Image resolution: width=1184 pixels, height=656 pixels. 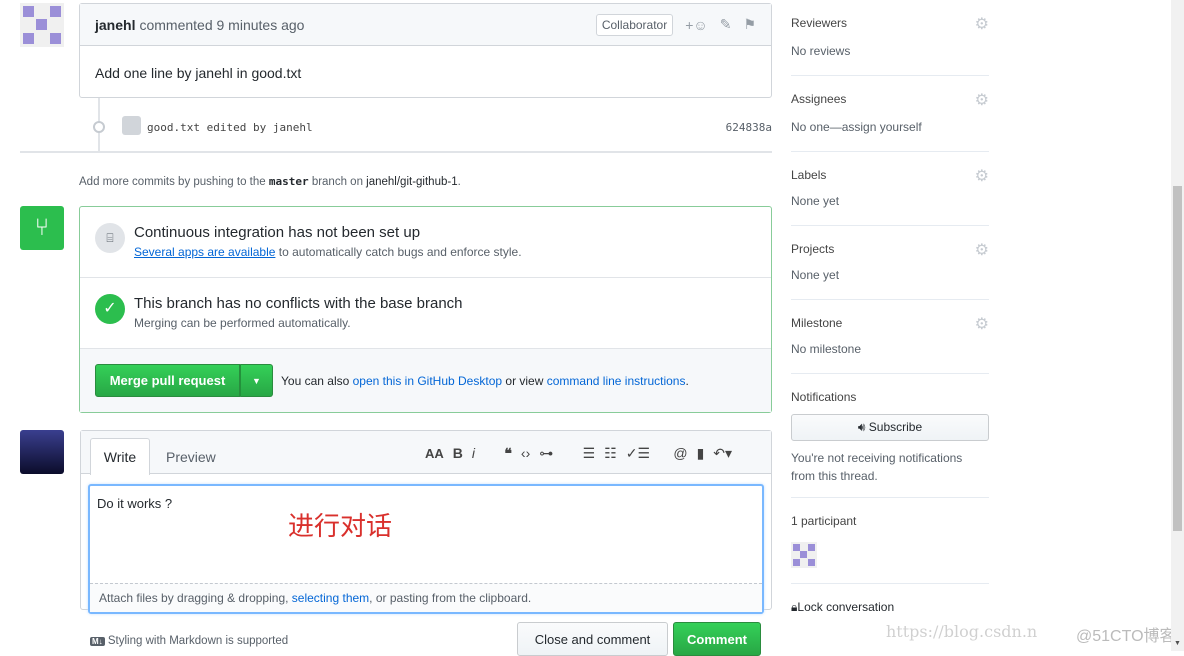 I want to click on merge-hint: You can also, so click(x=315, y=380).